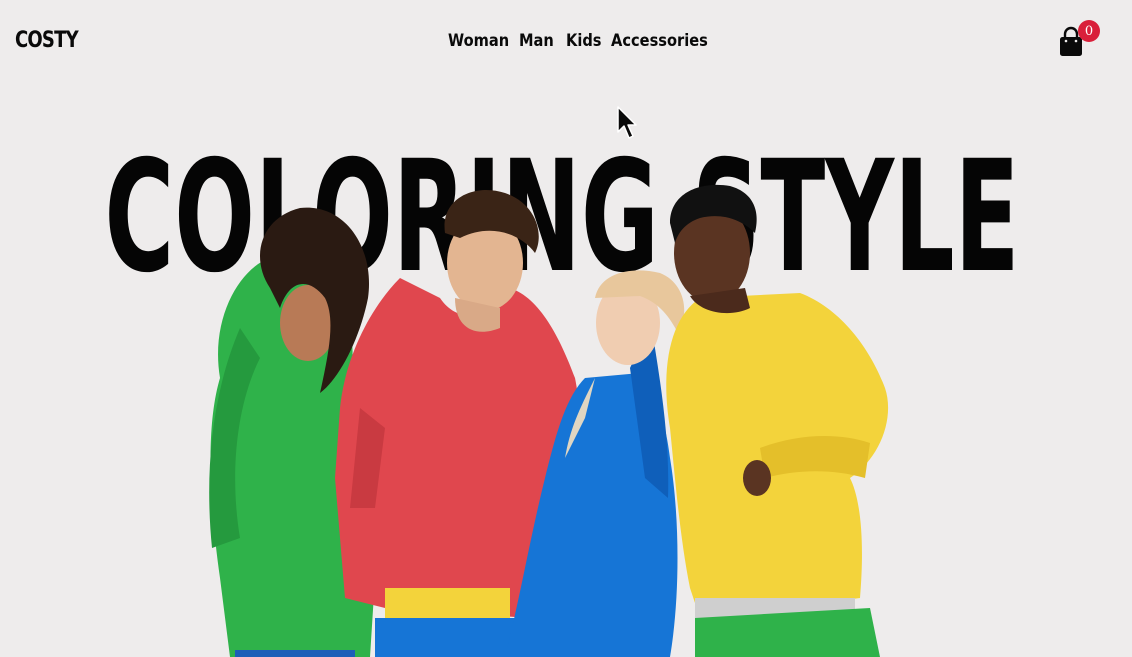 This screenshot has width=1132, height=657. What do you see at coordinates (478, 41) in the screenshot?
I see `nav-item-woman: Woman` at bounding box center [478, 41].